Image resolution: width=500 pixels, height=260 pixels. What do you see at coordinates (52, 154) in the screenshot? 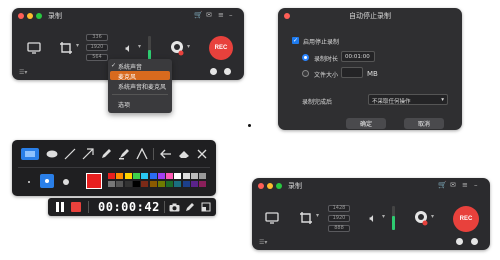
I see `ellipse-icon` at bounding box center [52, 154].